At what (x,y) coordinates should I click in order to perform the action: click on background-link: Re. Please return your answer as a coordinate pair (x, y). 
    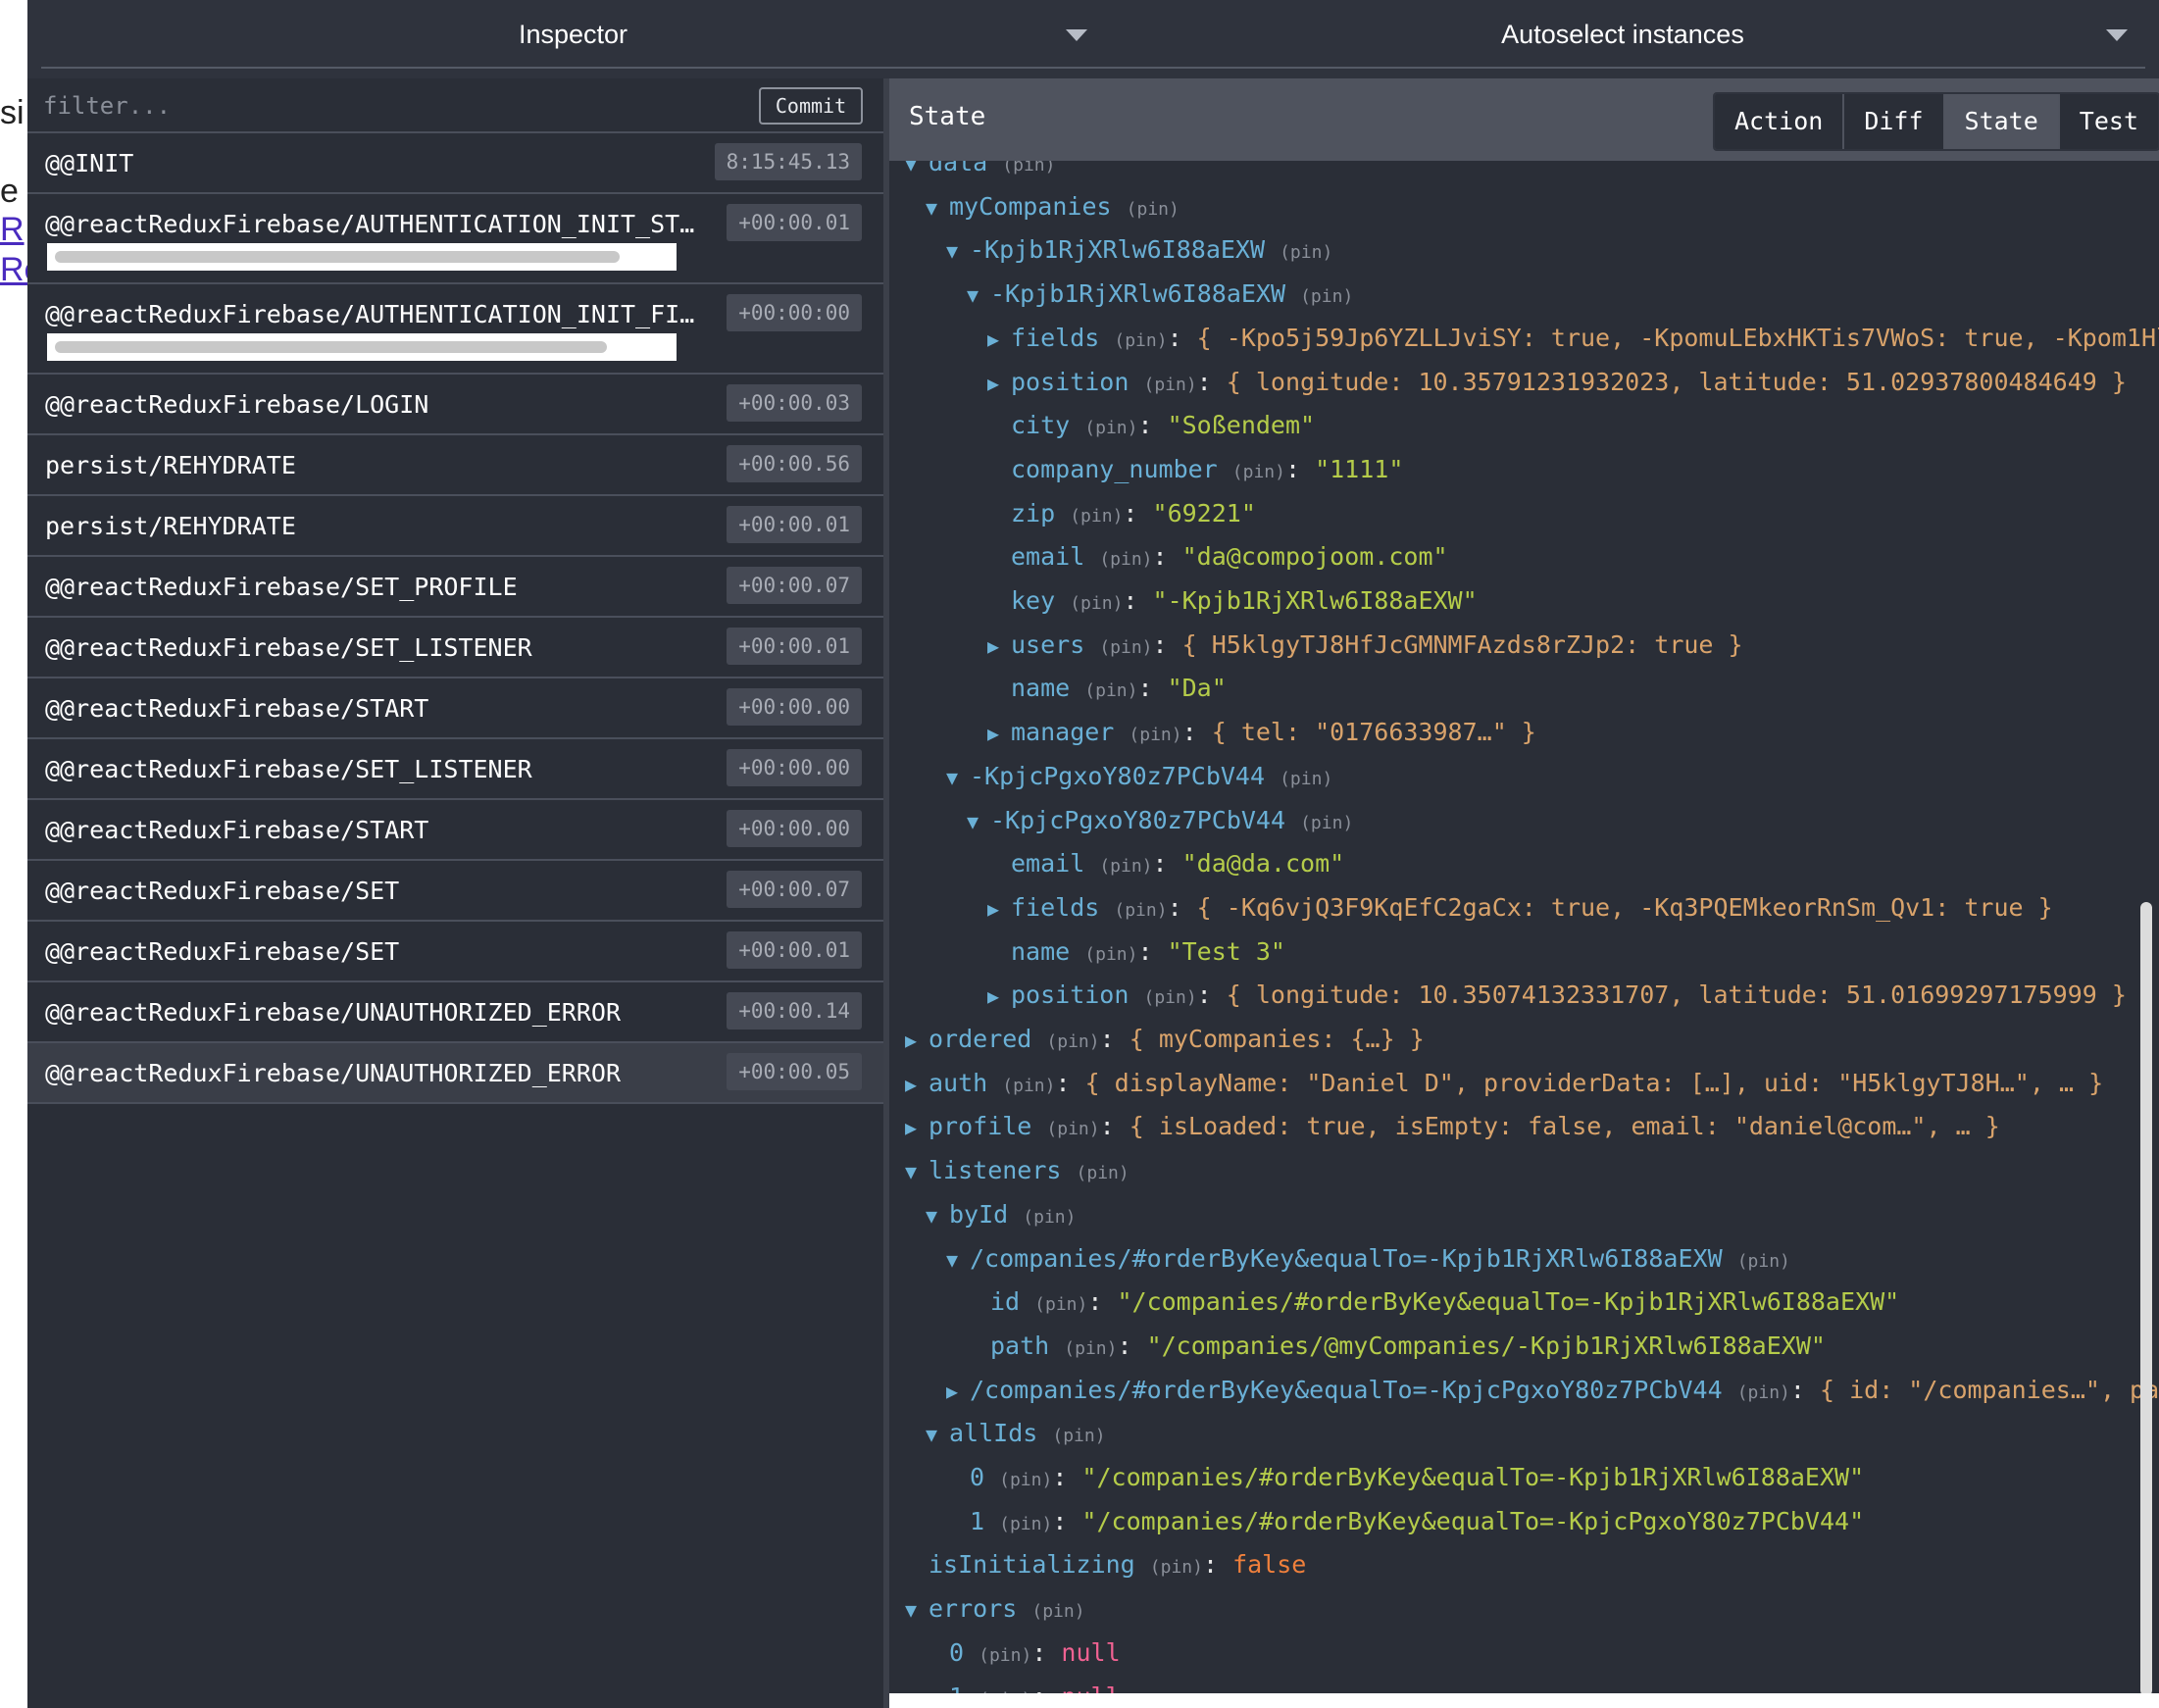
    Looking at the image, I should click on (13, 270).